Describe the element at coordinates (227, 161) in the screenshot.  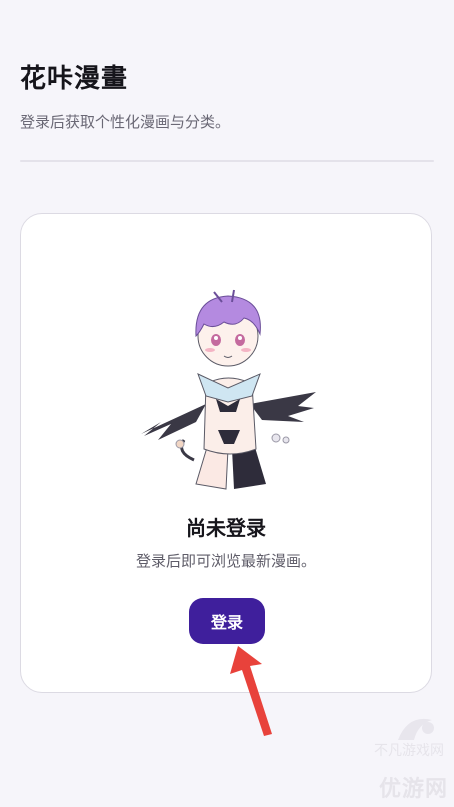
I see `header-divider` at that location.